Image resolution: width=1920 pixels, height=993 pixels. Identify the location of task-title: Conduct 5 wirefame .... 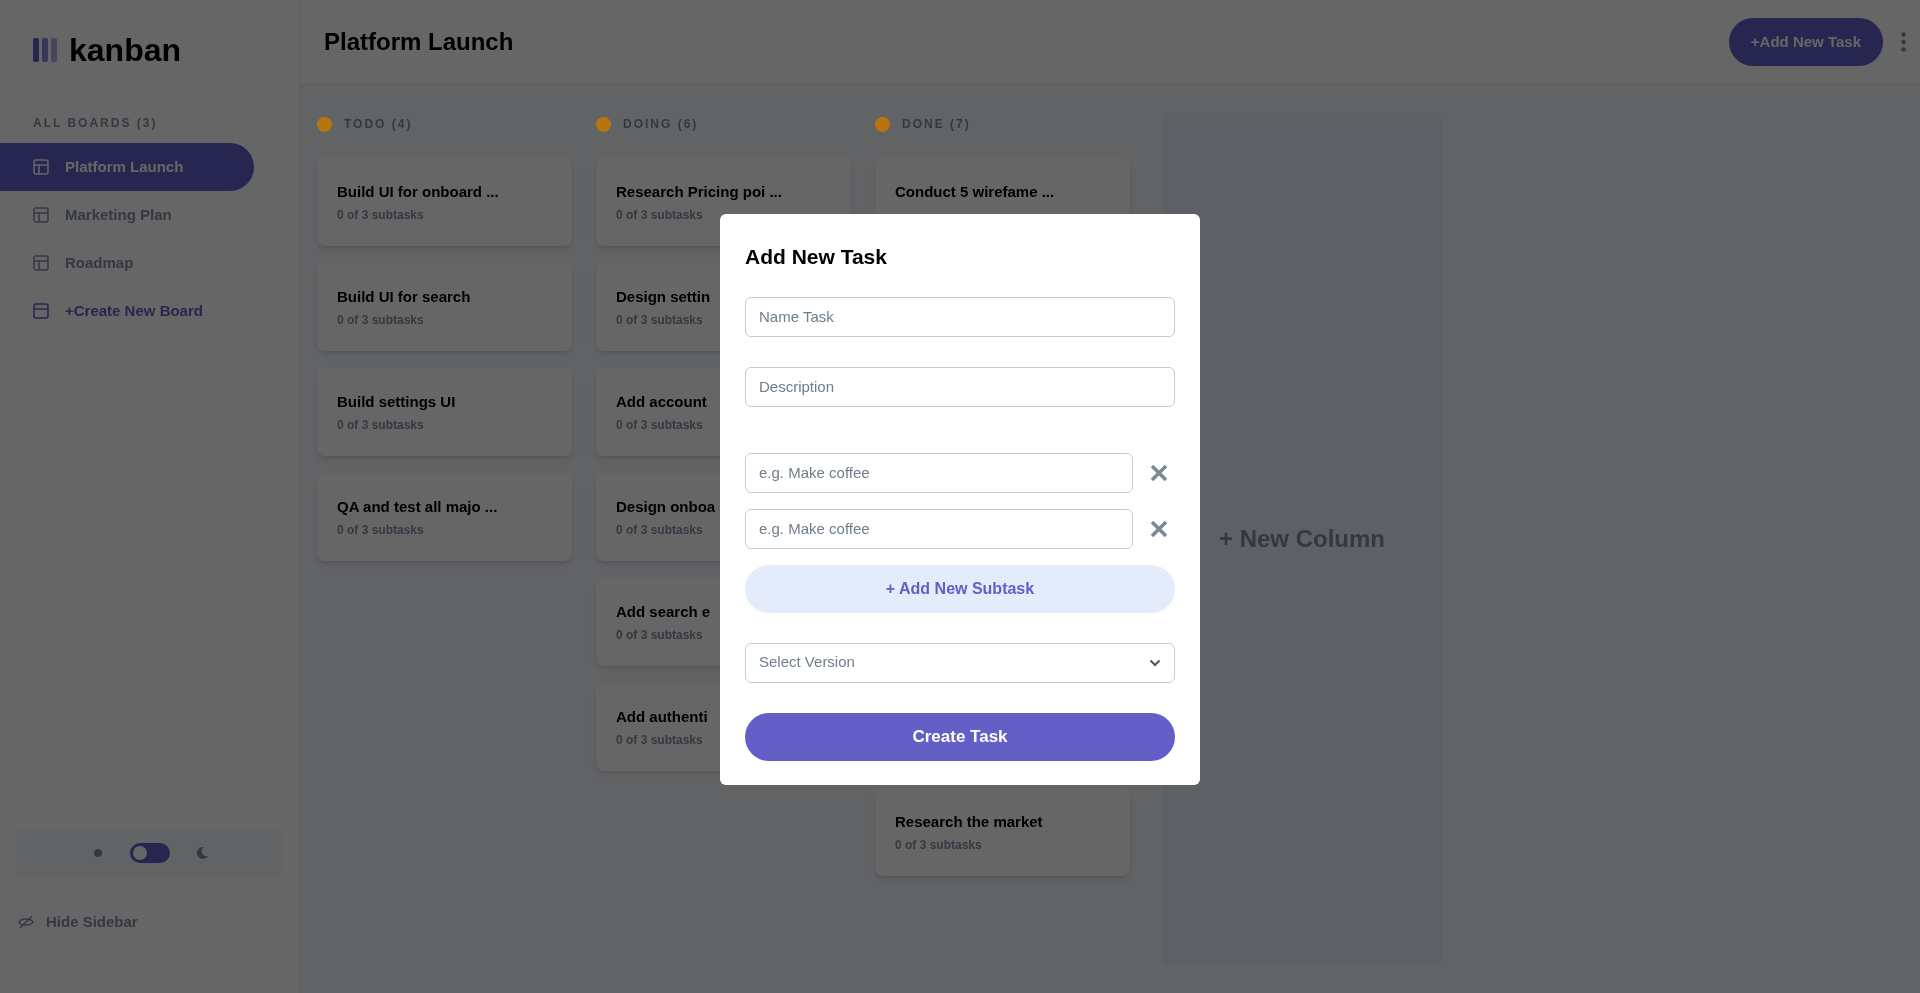
(975, 191).